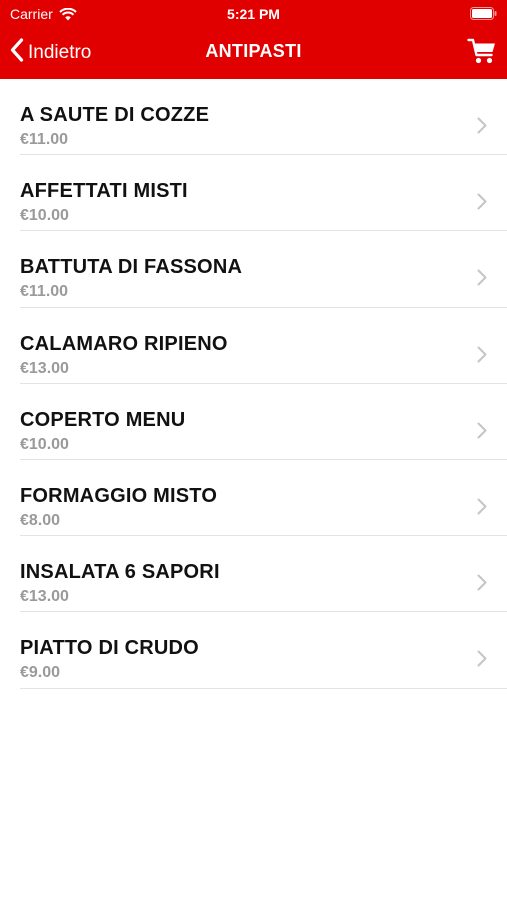  Describe the element at coordinates (40, 520) in the screenshot. I see `item-price: €8.00` at that location.